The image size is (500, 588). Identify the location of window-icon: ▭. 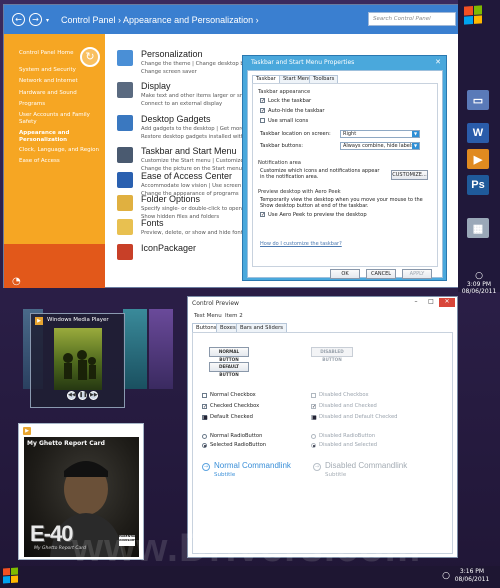
(478, 100).